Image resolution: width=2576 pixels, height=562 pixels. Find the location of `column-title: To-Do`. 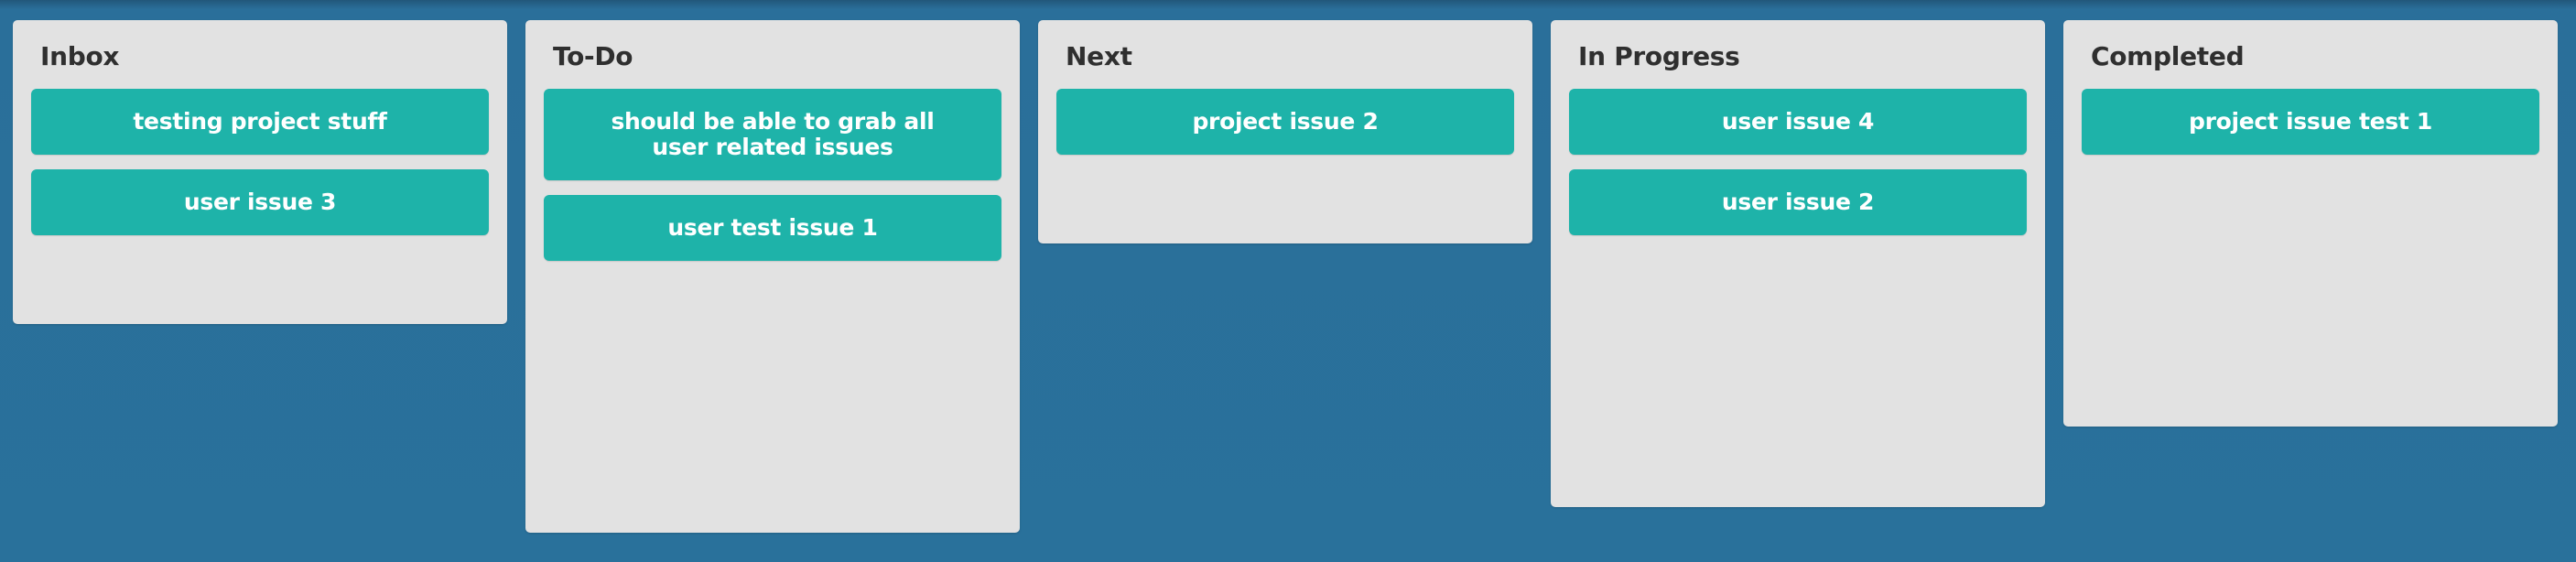

column-title: To-Do is located at coordinates (593, 56).